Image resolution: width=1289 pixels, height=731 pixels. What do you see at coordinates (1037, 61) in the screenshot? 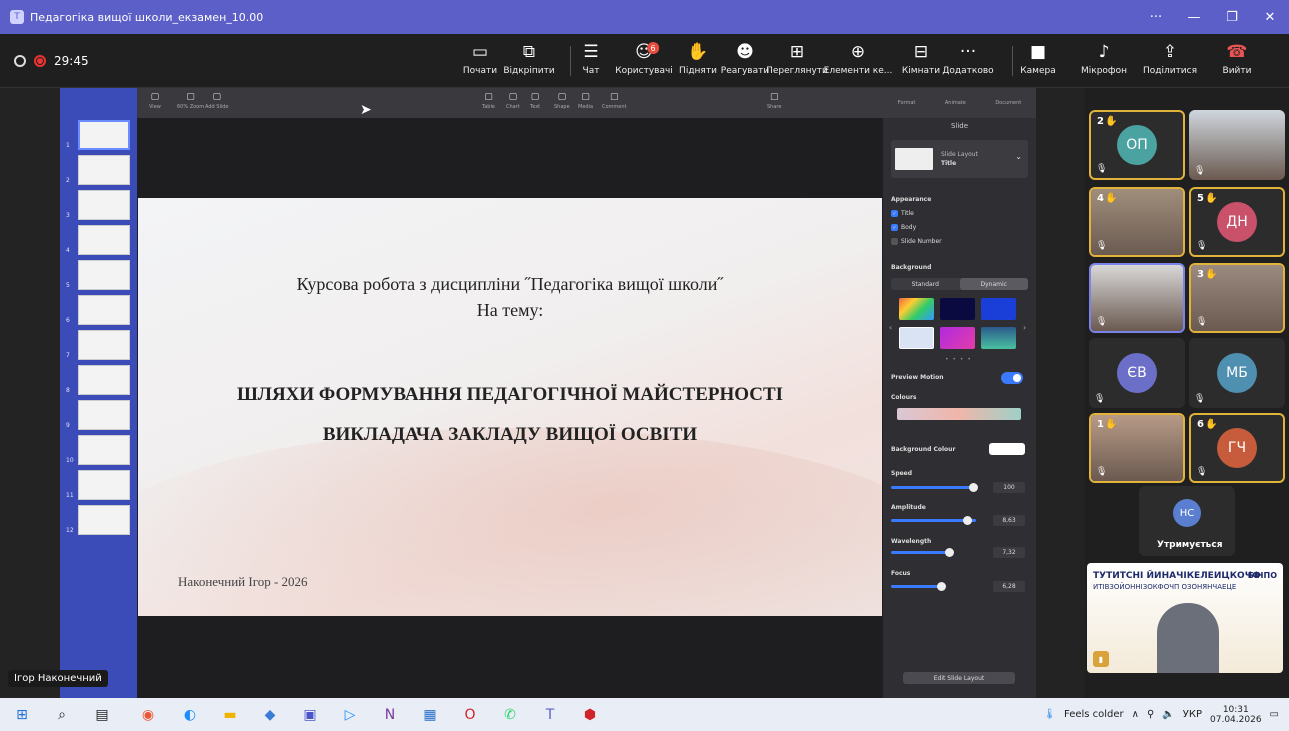
I see `toolbar-button-camera: ■ Камера` at bounding box center [1037, 61].